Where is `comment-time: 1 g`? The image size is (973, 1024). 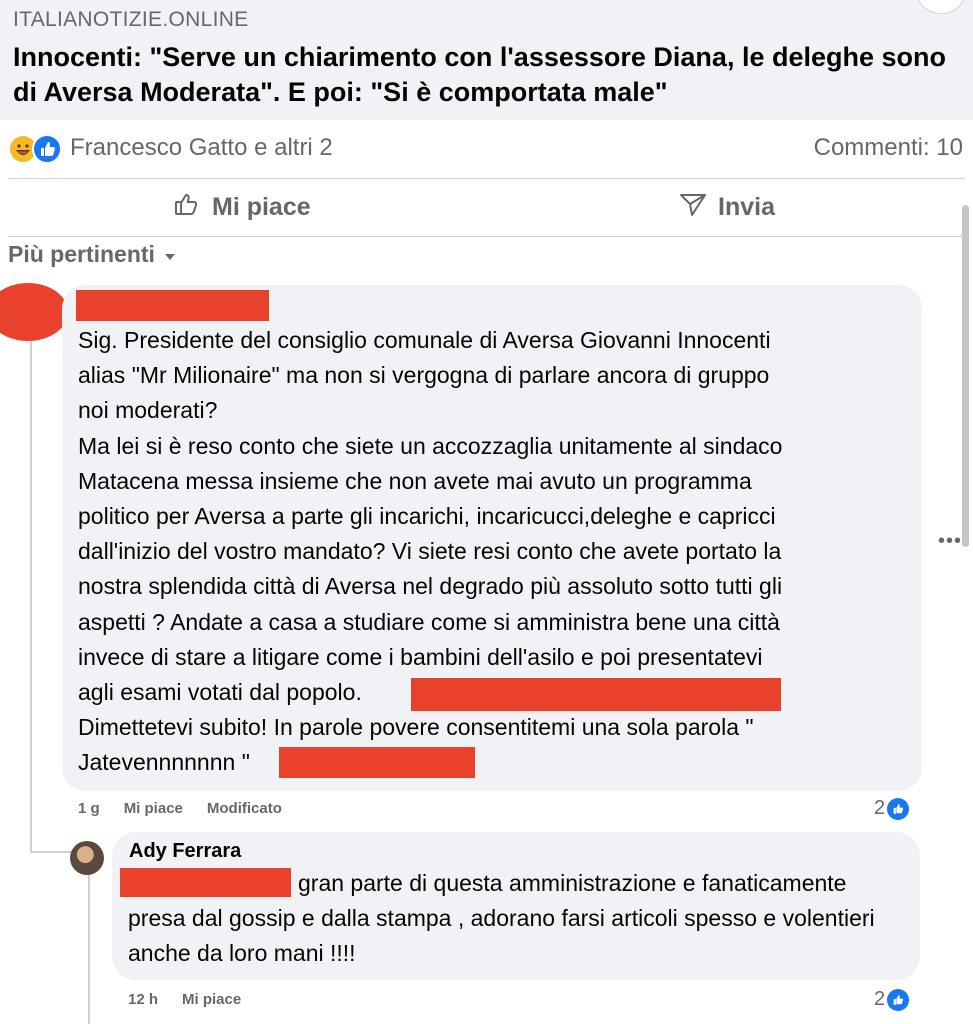
comment-time: 1 g is located at coordinates (89, 808).